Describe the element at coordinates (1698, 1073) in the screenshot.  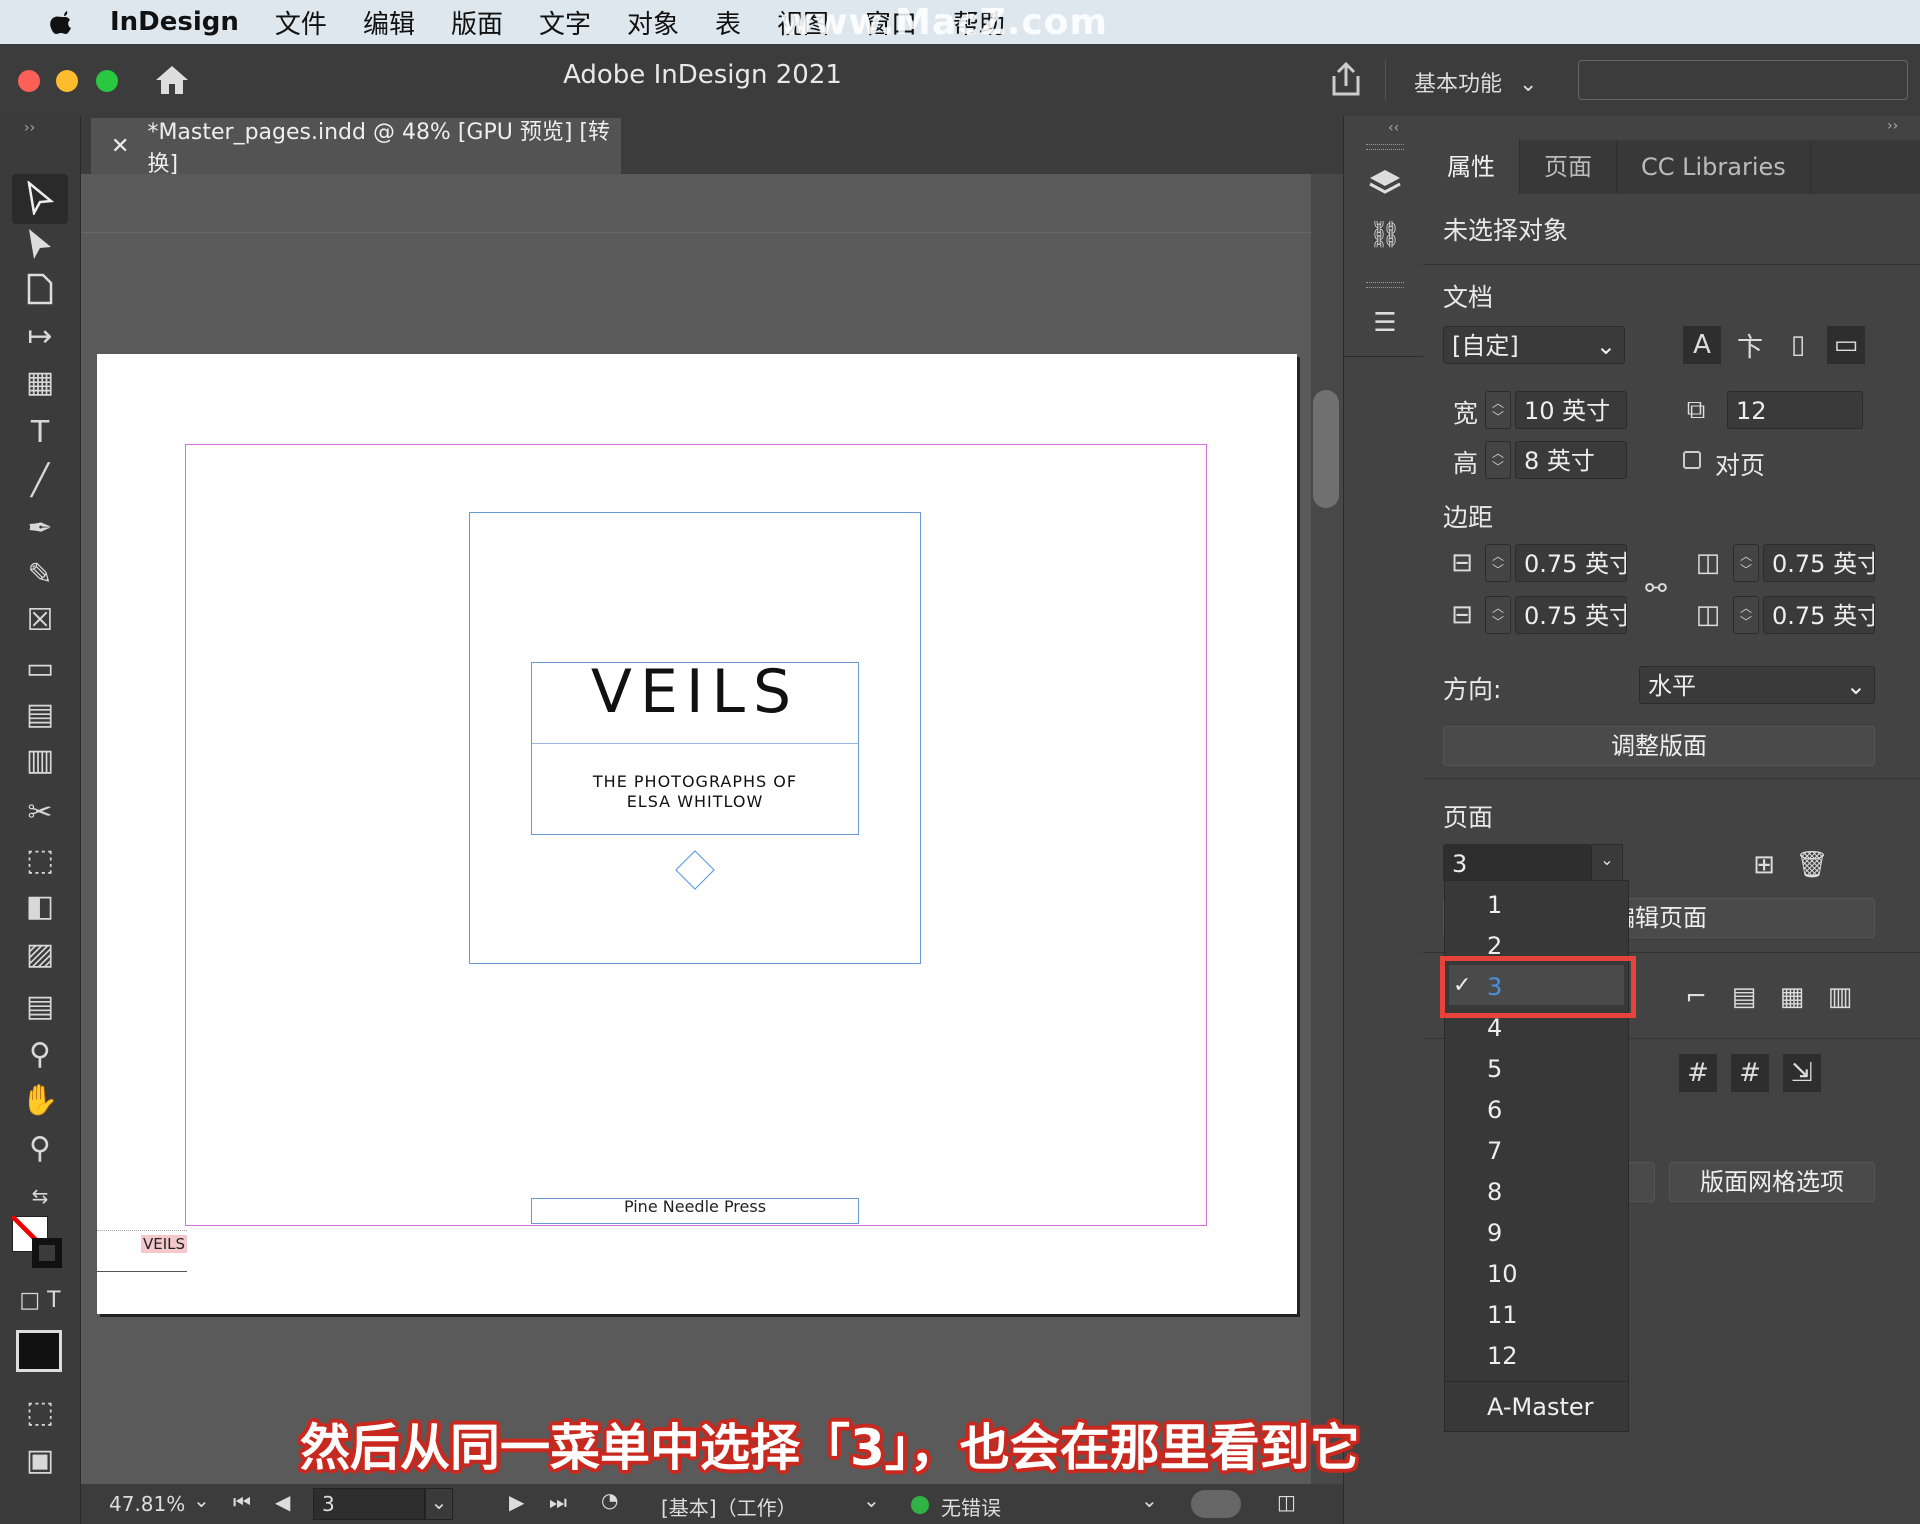
I see `smart-guides-icon: #` at that location.